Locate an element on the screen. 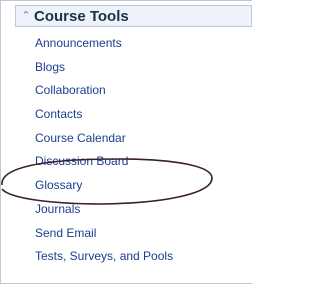  menu-item-send-email: Send Email is located at coordinates (104, 234).